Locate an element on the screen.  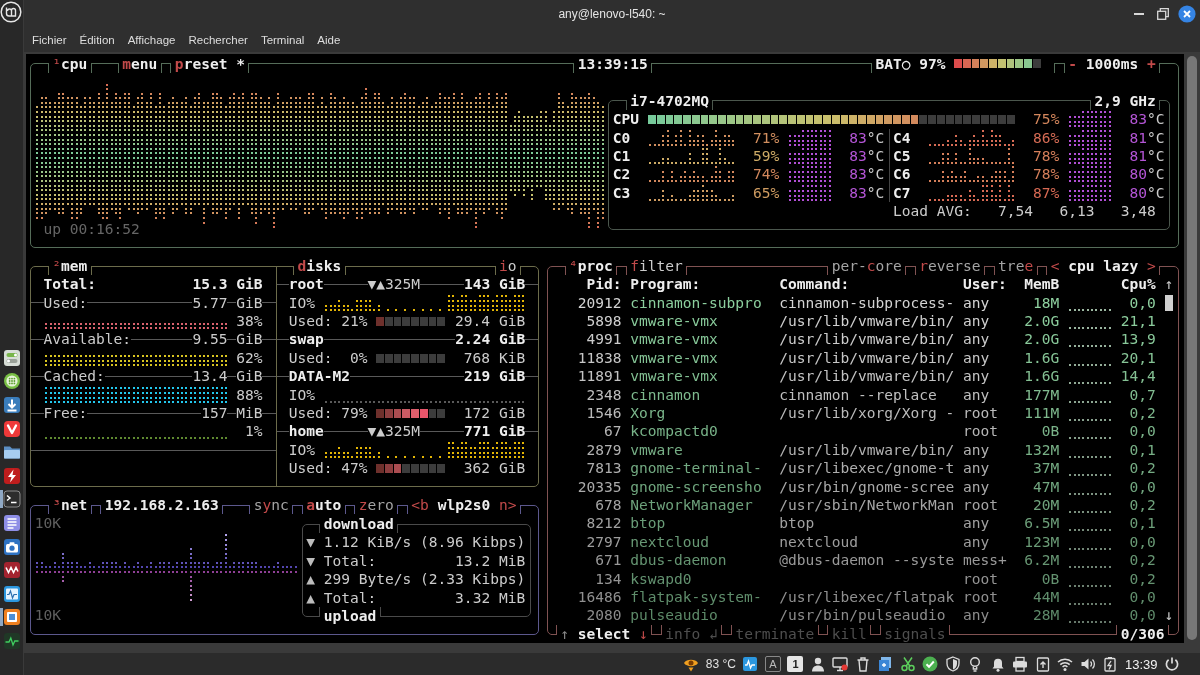
memory-cell-text: 44M is located at coordinates (1046, 597).